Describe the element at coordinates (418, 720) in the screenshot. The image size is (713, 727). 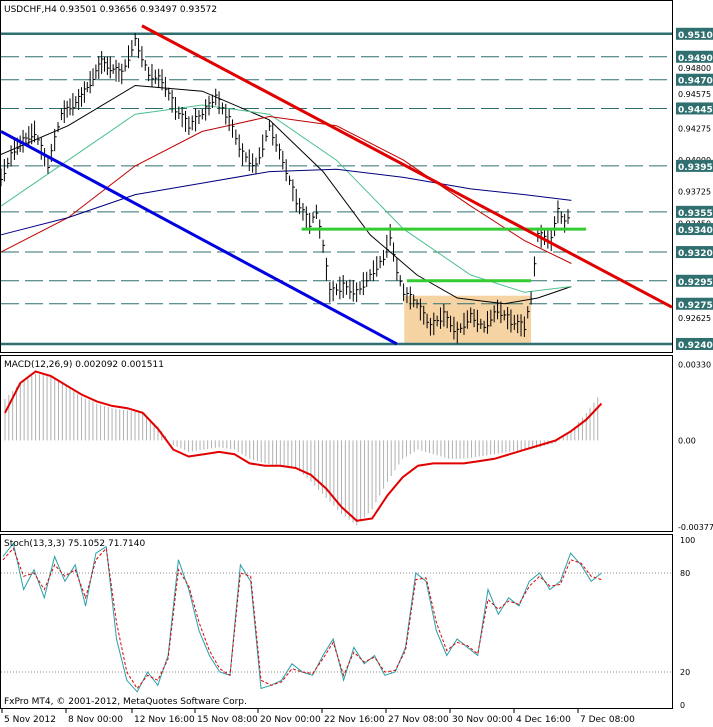
I see `x-axis-label: 27 Nov 08:00` at that location.